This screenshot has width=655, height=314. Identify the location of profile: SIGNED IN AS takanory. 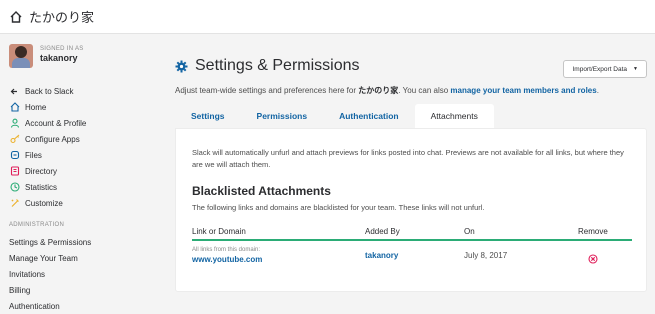
(46, 56).